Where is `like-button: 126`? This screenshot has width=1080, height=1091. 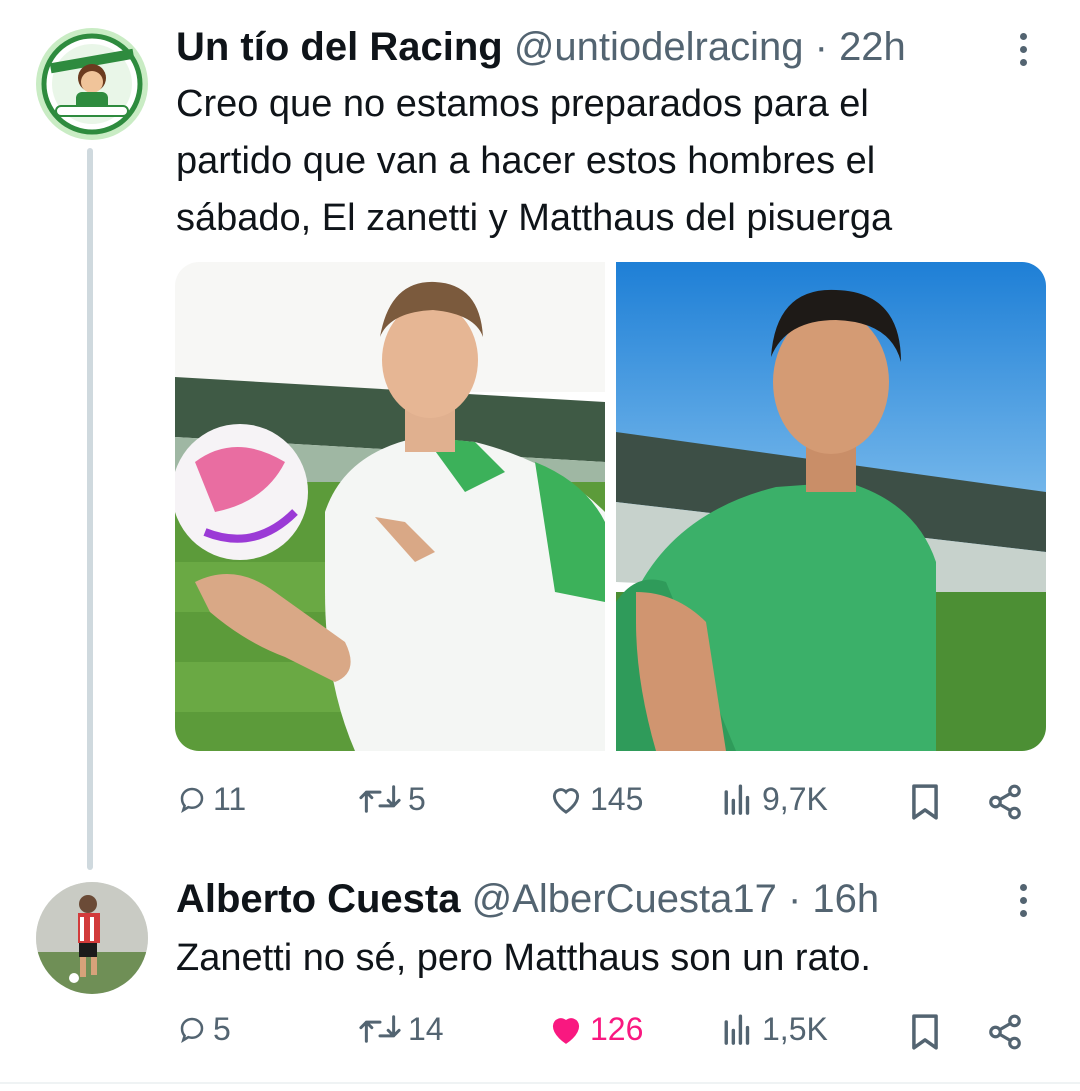 like-button: 126 is located at coordinates (595, 1029).